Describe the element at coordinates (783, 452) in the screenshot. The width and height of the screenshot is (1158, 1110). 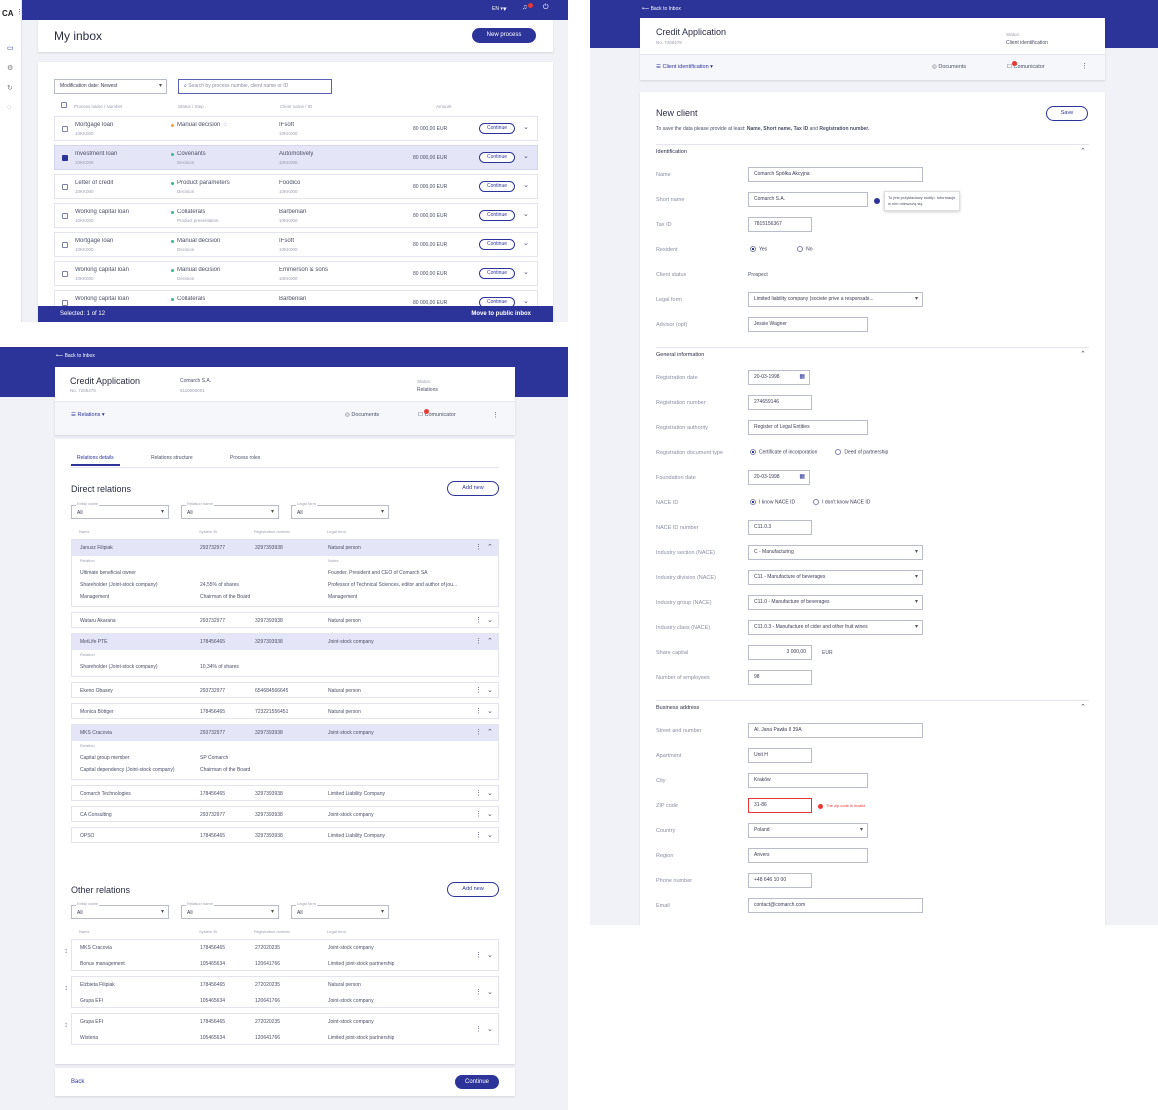
I see `radio-option: Certificate of incorporation` at that location.